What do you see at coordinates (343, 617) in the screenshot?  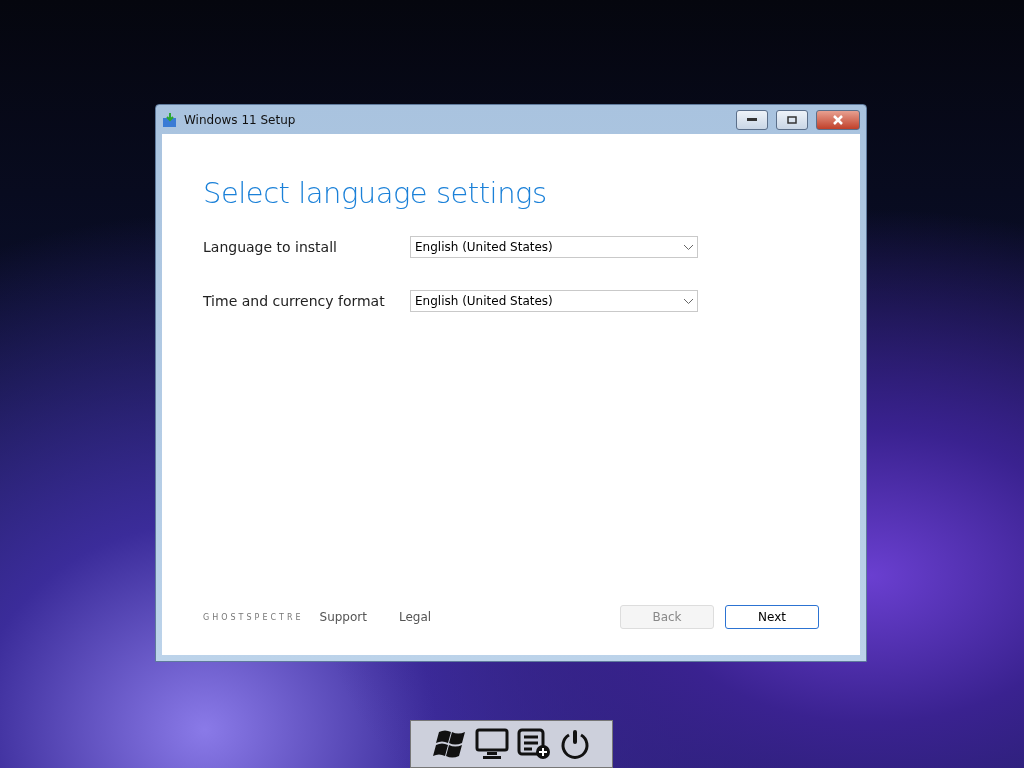 I see `footer-link: Support` at bounding box center [343, 617].